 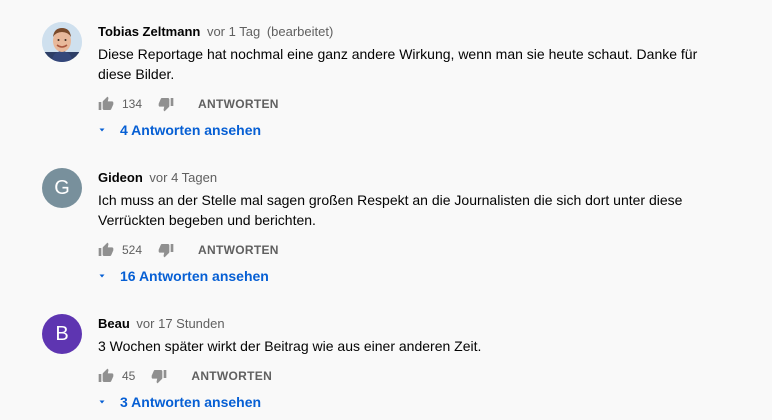 What do you see at coordinates (114, 323) in the screenshot?
I see `author-name: Beau` at bounding box center [114, 323].